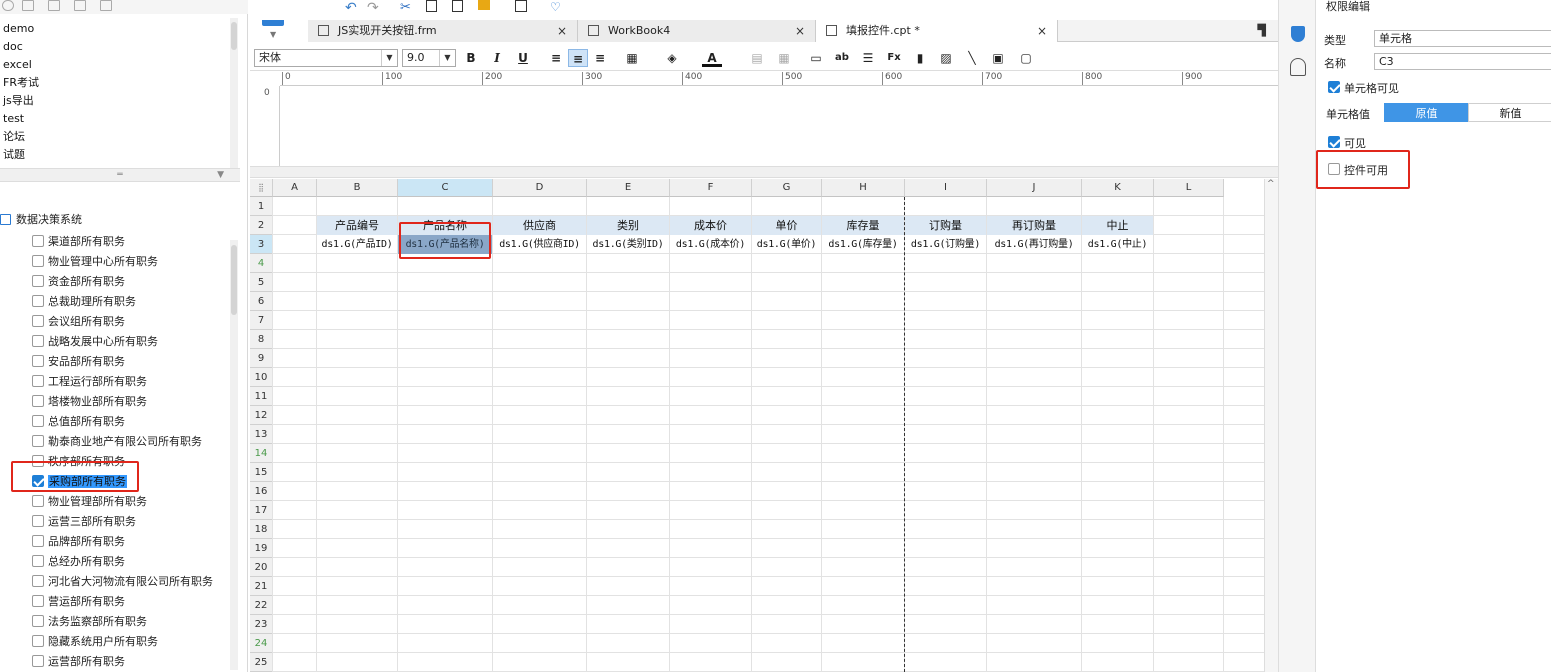 The width and height of the screenshot is (1551, 672). Describe the element at coordinates (115, 362) in the screenshot. I see `tree-item: 安品部所有职务` at that location.